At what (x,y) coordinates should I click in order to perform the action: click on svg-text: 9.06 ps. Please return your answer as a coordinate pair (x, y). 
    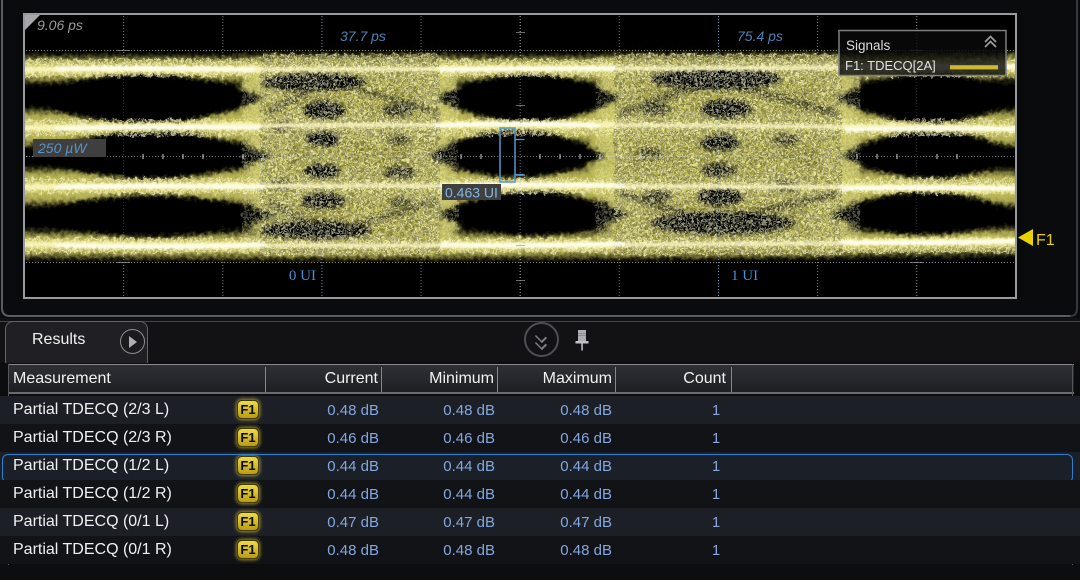
    Looking at the image, I should click on (60, 25).